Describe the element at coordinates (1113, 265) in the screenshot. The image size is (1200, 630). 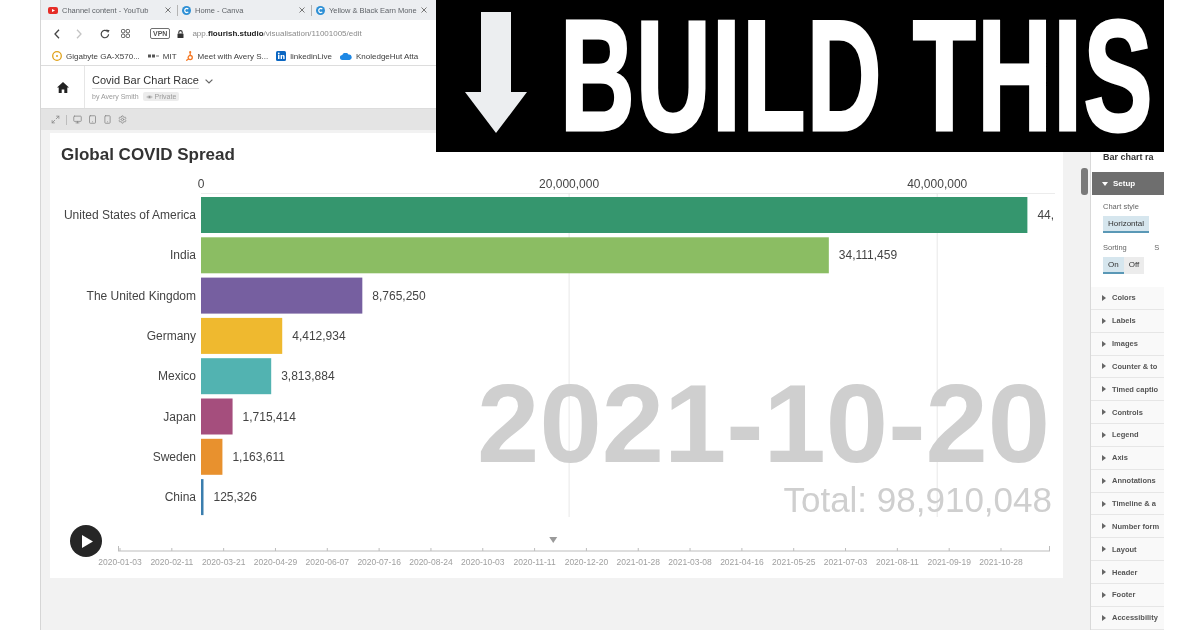
I see `option-button: On` at that location.